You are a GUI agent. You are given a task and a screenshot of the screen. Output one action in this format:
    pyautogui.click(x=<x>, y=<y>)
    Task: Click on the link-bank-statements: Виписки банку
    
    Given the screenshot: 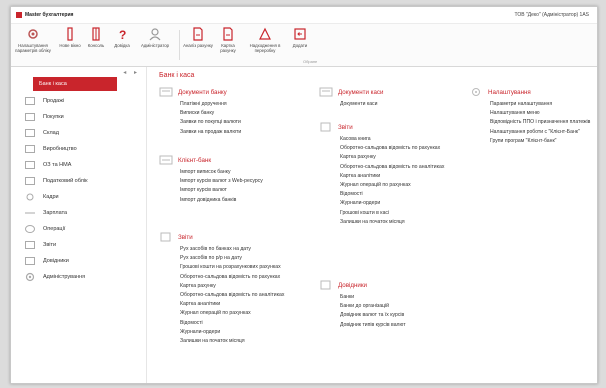 What is the action you would take?
    pyautogui.click(x=233, y=113)
    